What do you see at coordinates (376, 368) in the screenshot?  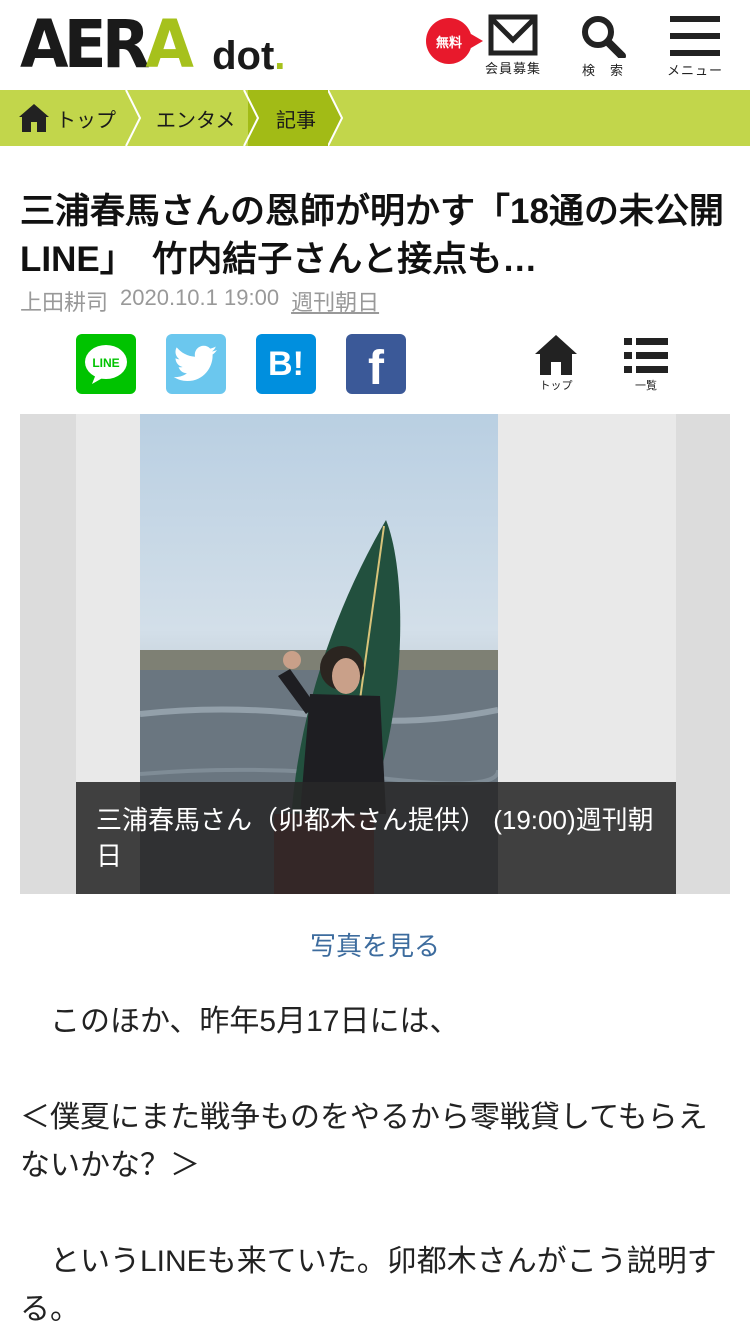 I see `facebook-icon: f` at bounding box center [376, 368].